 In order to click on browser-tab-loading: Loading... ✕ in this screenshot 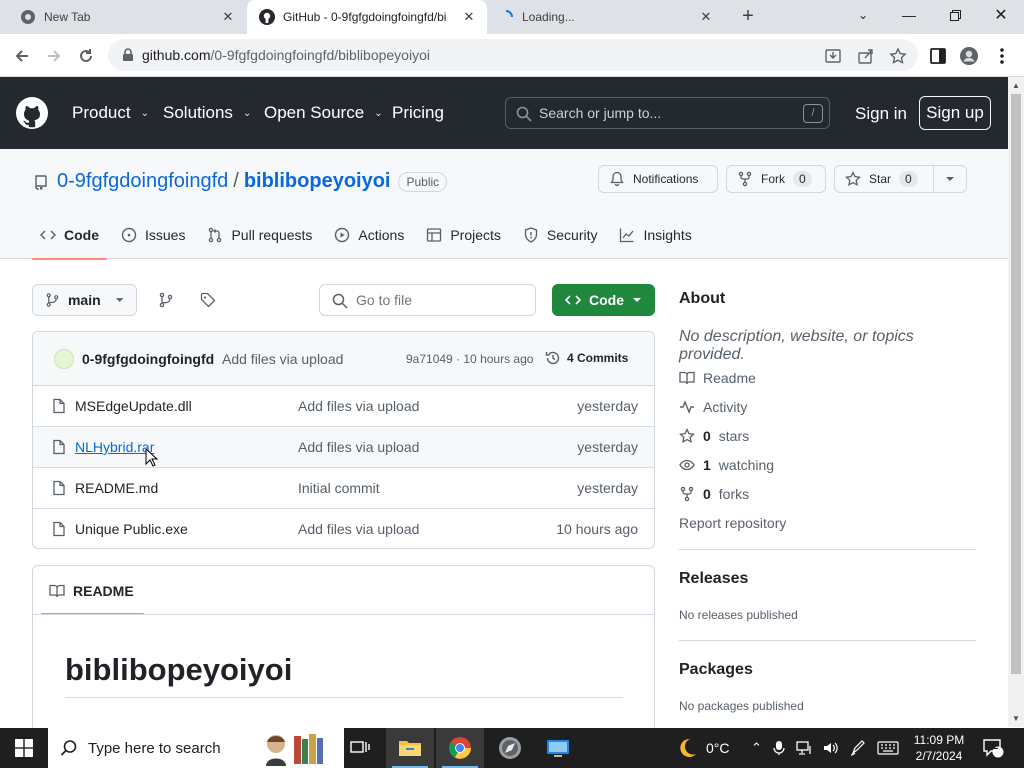, I will do `click(606, 17)`.